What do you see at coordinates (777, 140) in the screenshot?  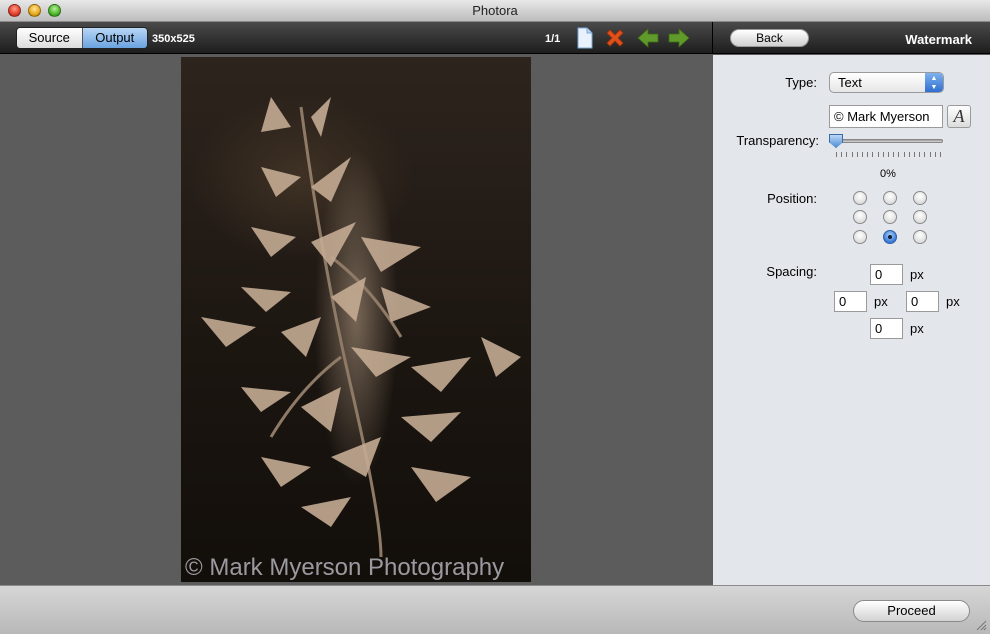 I see `transparency-label: Transparency:` at bounding box center [777, 140].